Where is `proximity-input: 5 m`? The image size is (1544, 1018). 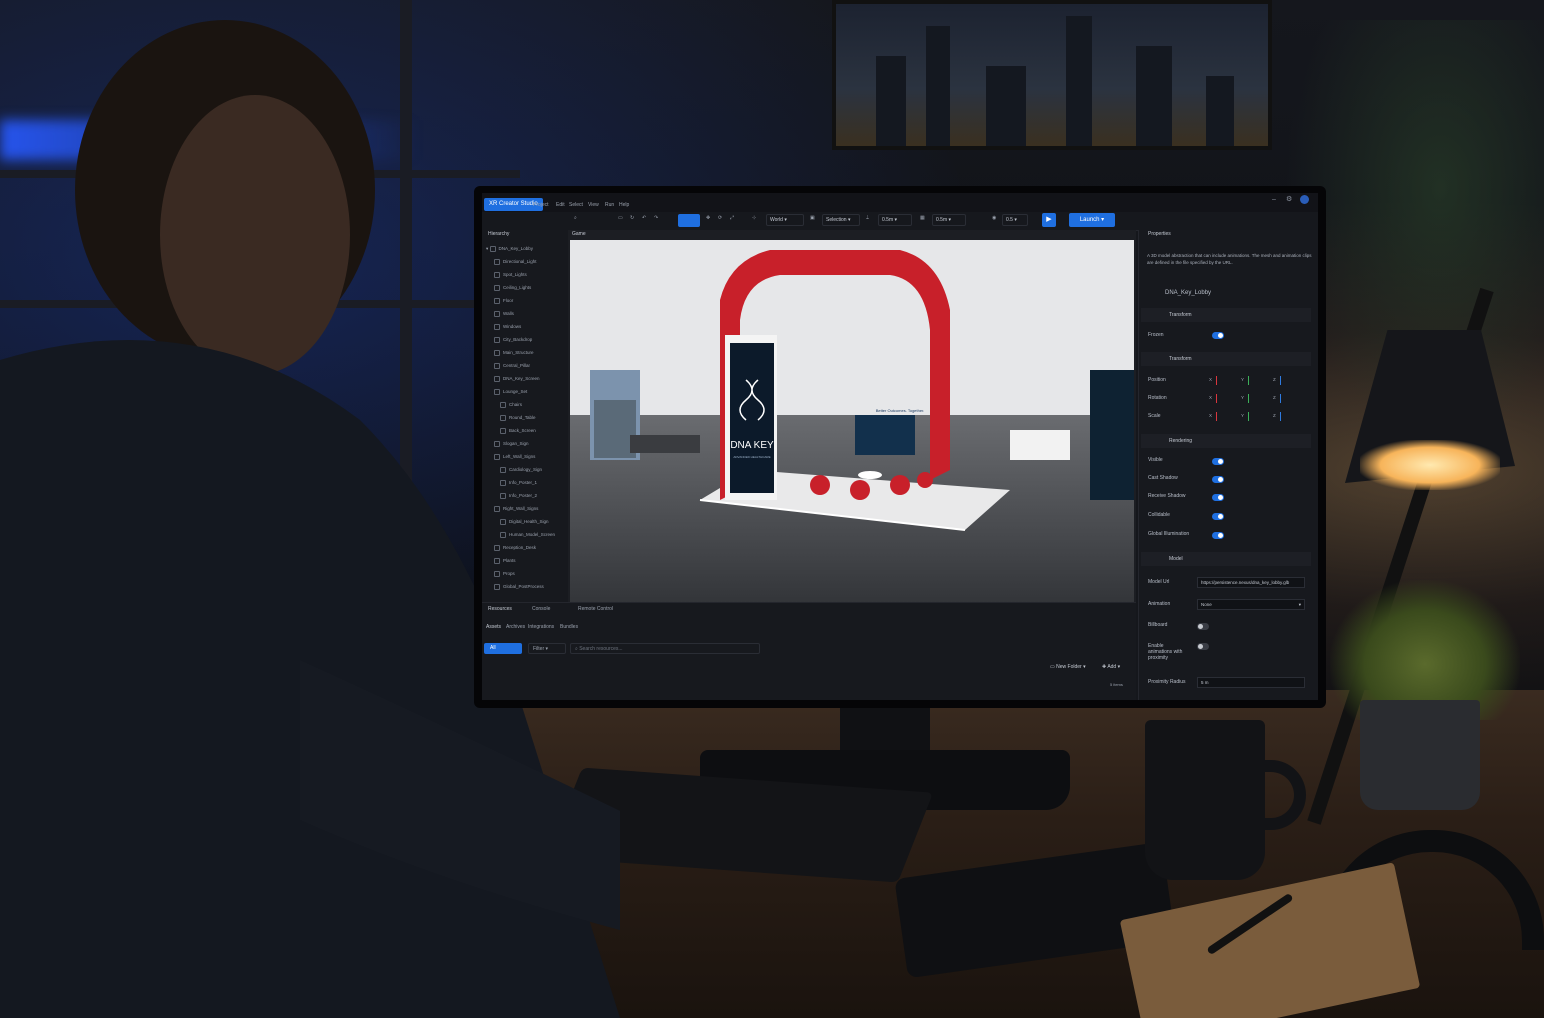
proximity-input: 5 m is located at coordinates (1251, 682).